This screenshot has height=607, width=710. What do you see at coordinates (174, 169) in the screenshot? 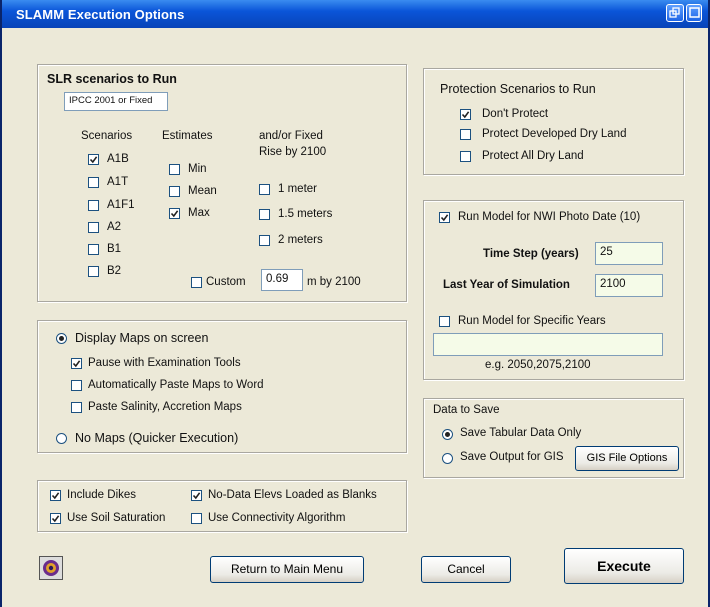
I see `estimate-min-checkbox` at bounding box center [174, 169].